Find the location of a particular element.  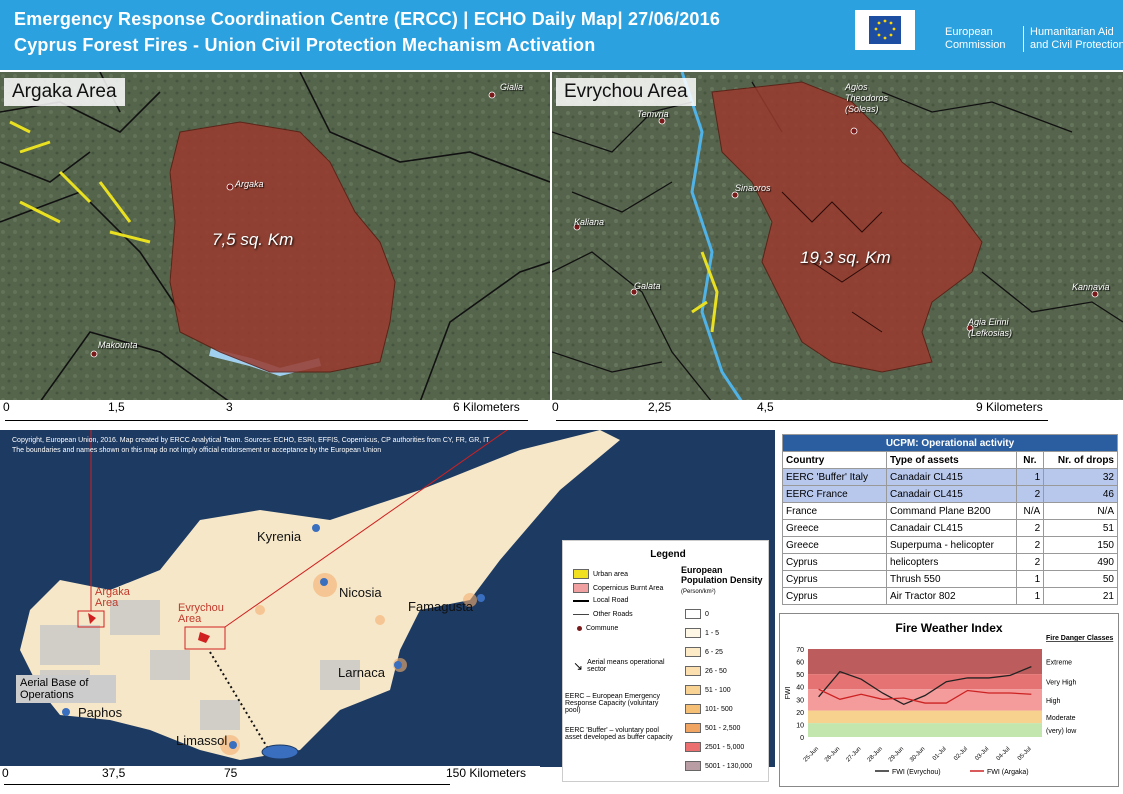

ucpm-header: Type of assets is located at coordinates (951, 460).